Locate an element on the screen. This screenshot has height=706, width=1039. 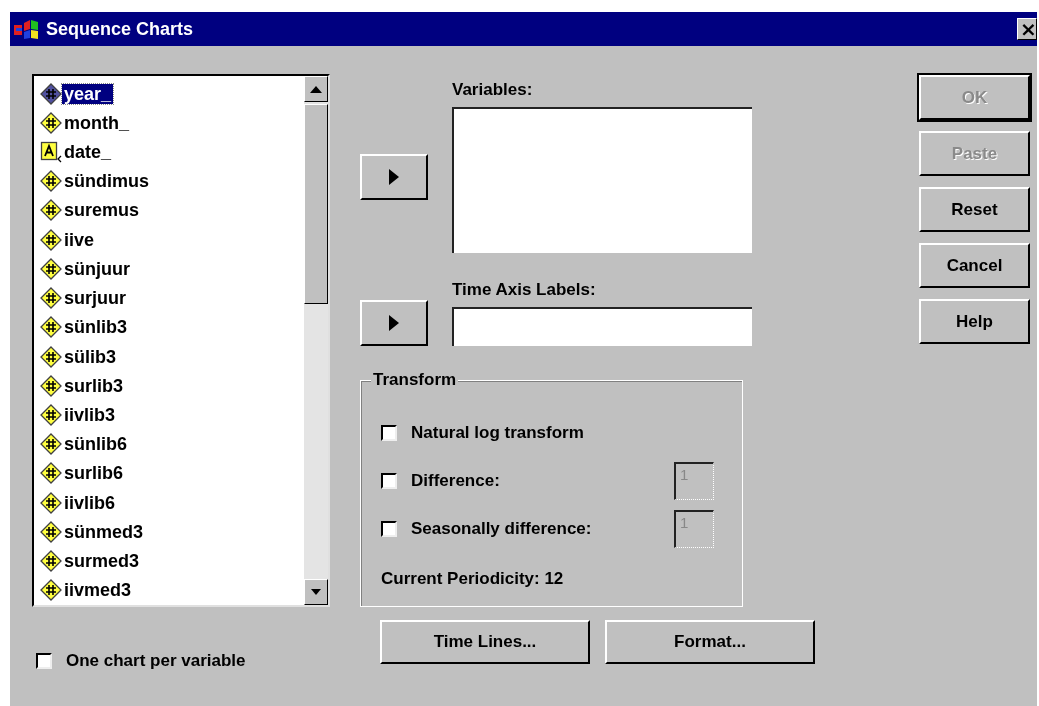
dialog-button: Cancel is located at coordinates (974, 265).